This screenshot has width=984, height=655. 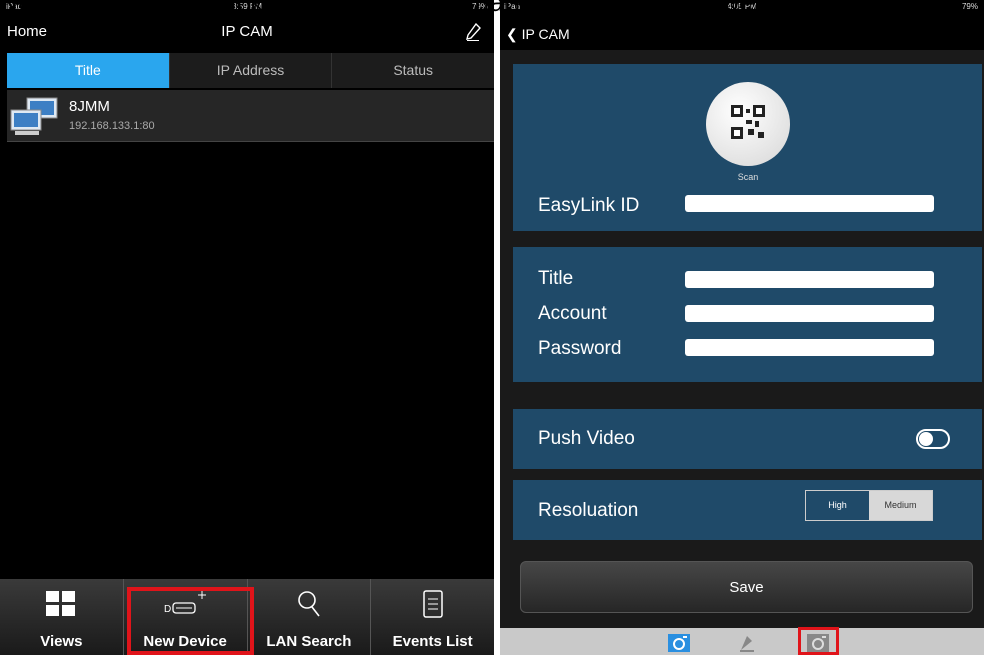 I want to click on chevron-left-icon: ❮, so click(x=512, y=34).